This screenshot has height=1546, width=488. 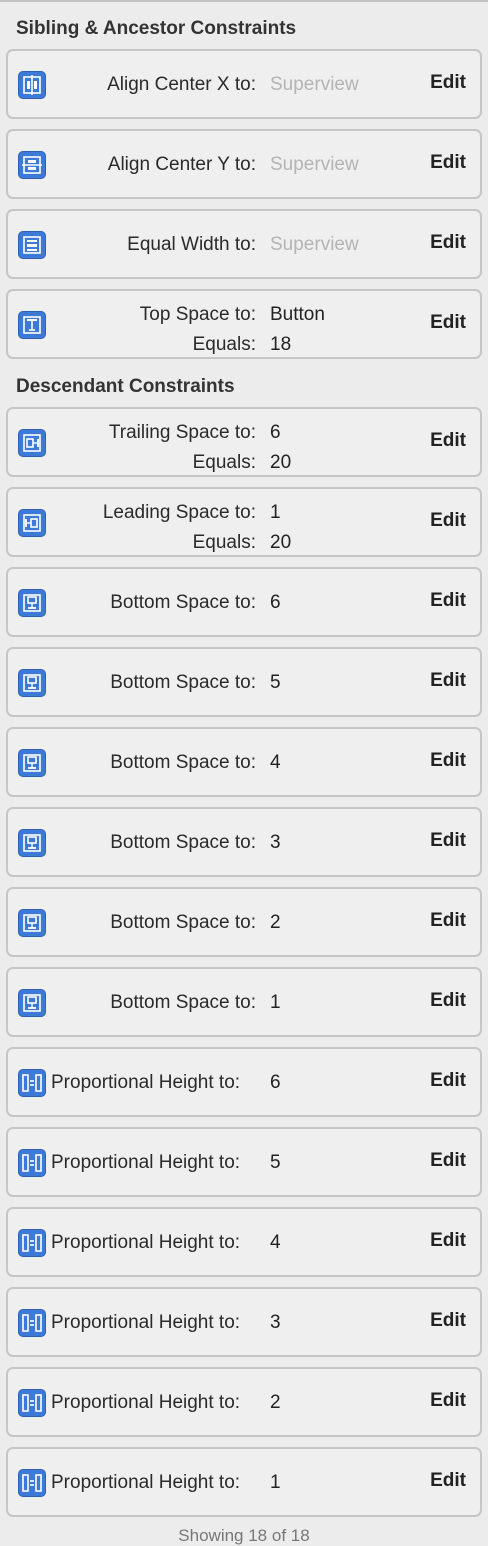 What do you see at coordinates (244, 1322) in the screenshot?
I see `constraint-card-proportional-height: Proportional Height to: 3 Edit` at bounding box center [244, 1322].